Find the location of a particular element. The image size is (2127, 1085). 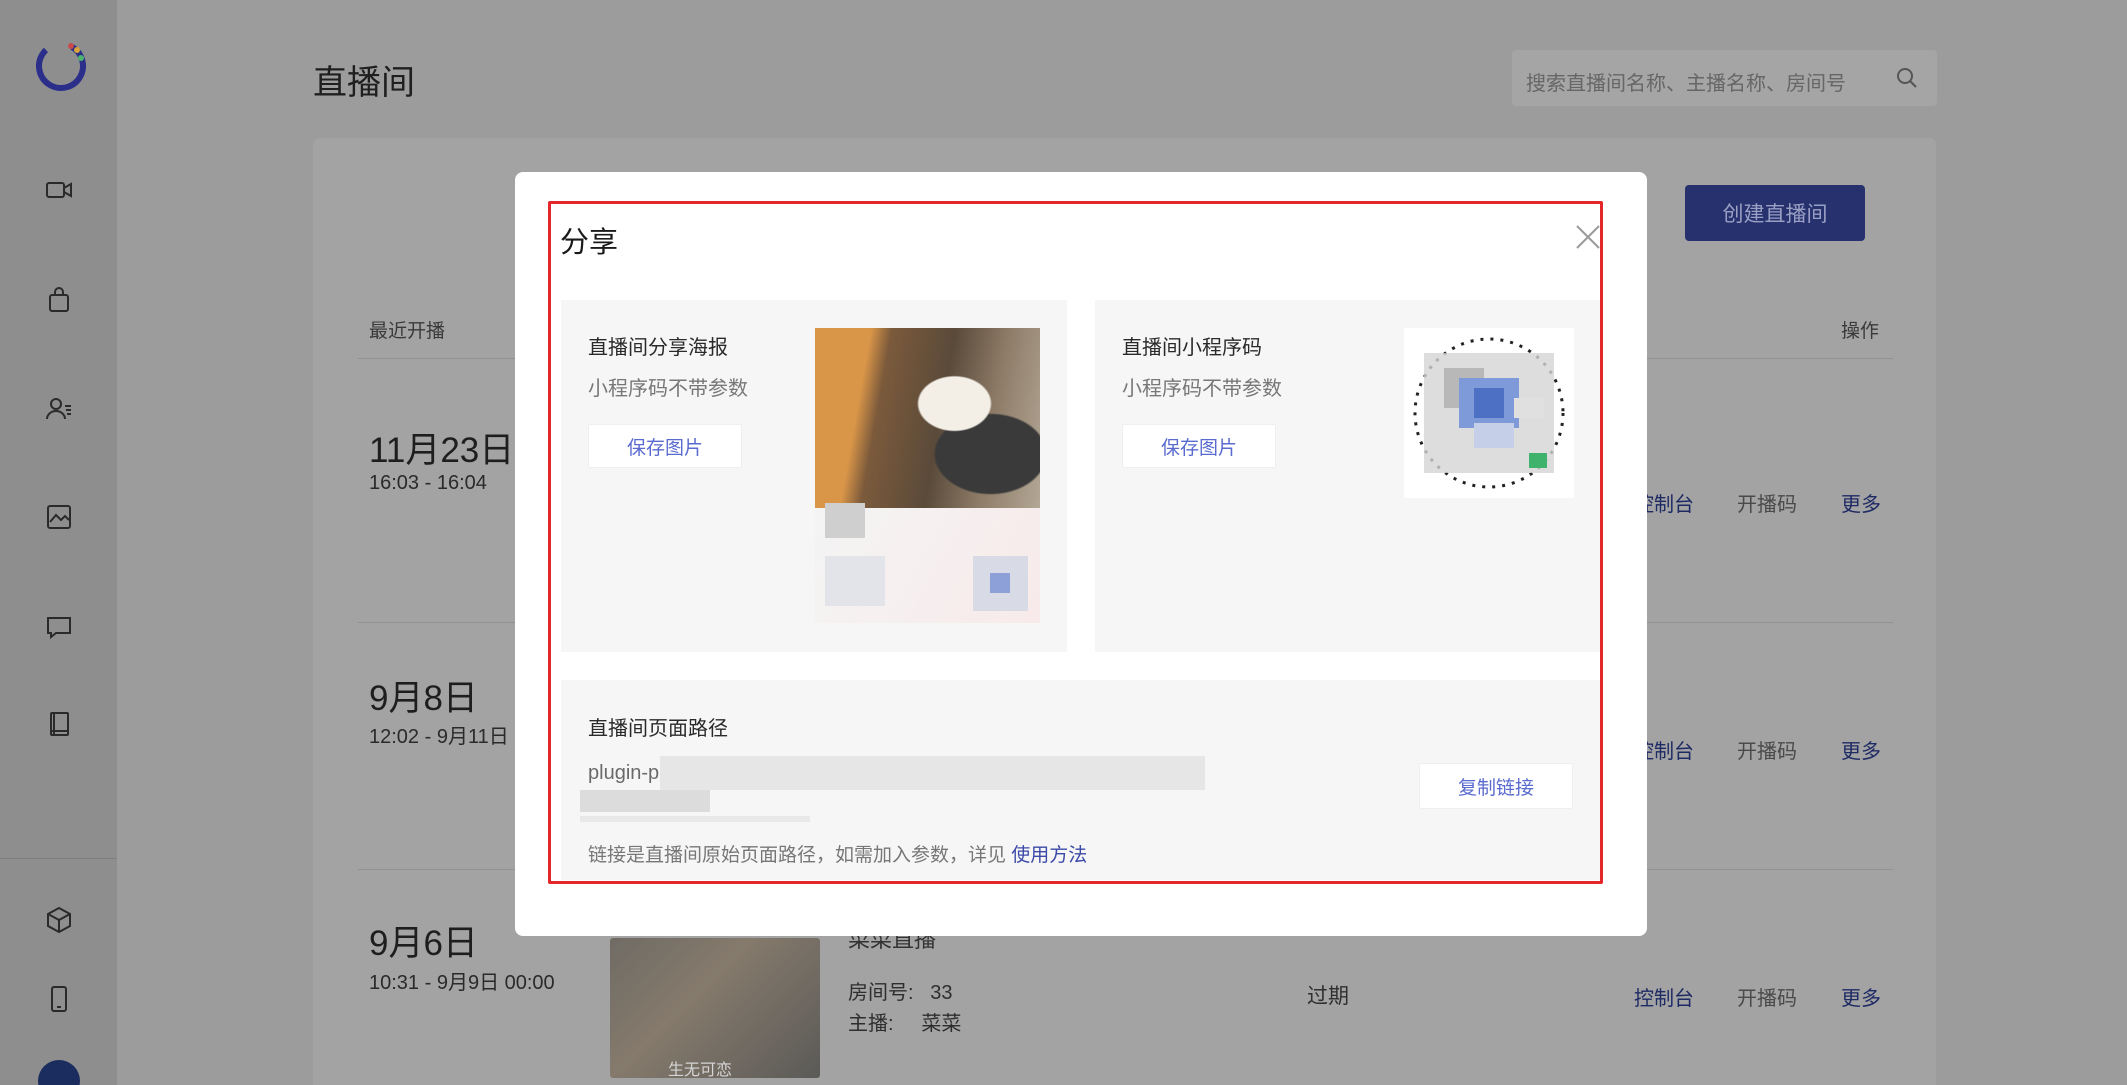

chat-icon is located at coordinates (59, 627).